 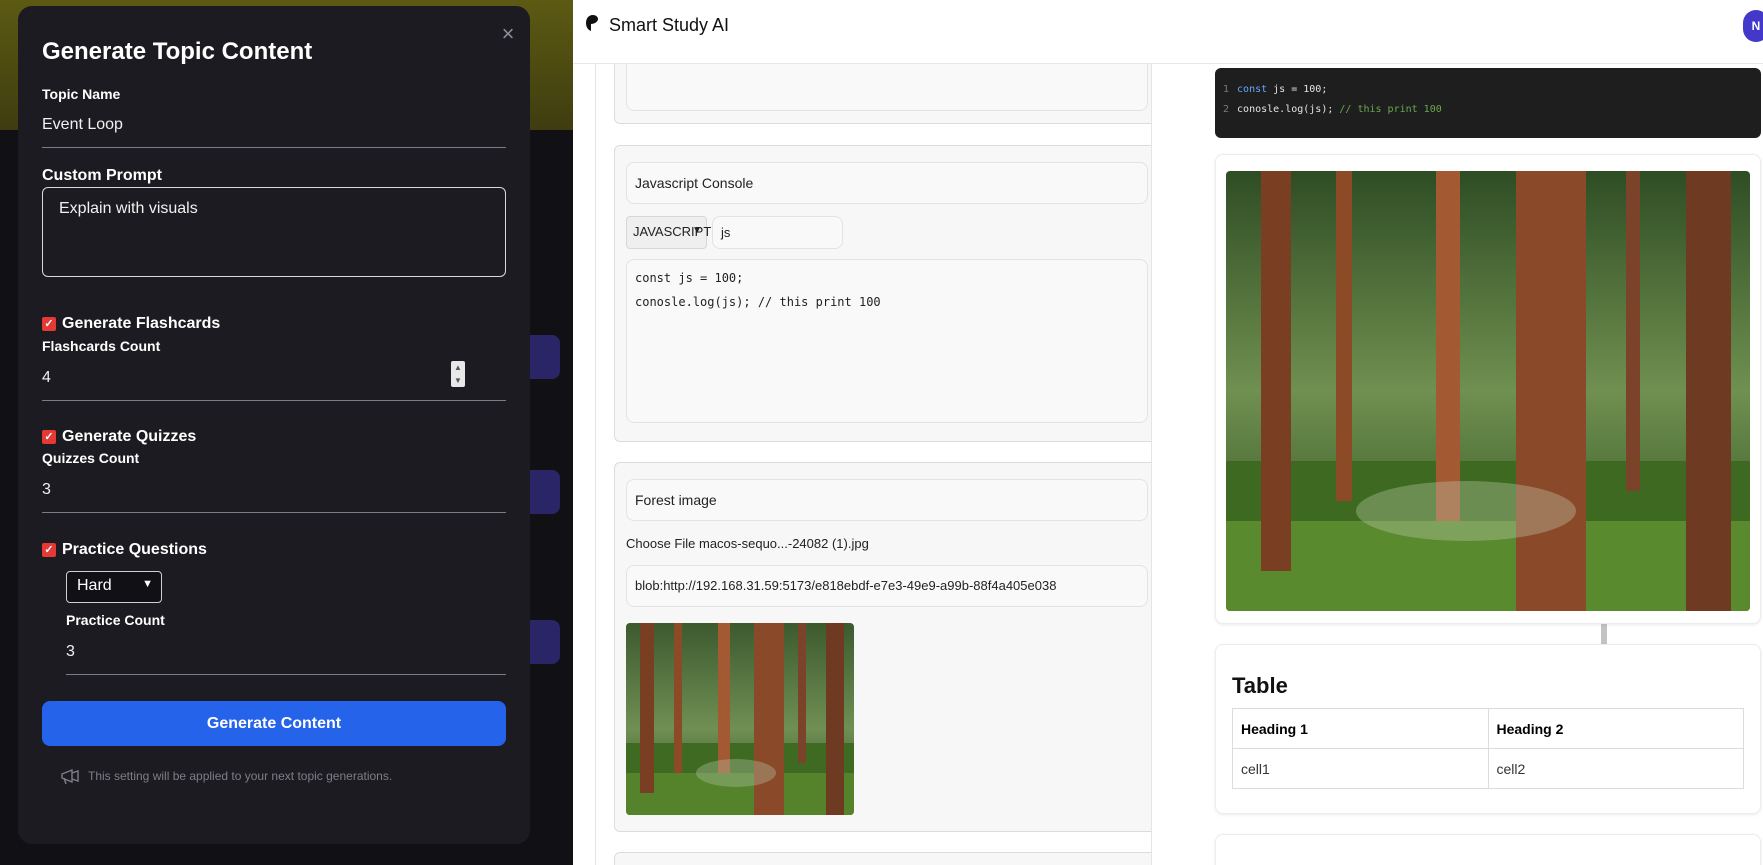 I want to click on preview-table: Heading 1 Heading 2 cell1 cell2, so click(x=1488, y=748).